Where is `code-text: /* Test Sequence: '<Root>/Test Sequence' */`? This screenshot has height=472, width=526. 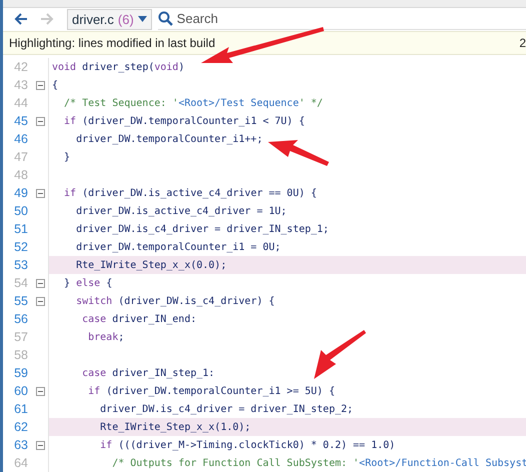 code-text: /* Test Sequence: '<Root>/Test Sequence' */ is located at coordinates (193, 103).